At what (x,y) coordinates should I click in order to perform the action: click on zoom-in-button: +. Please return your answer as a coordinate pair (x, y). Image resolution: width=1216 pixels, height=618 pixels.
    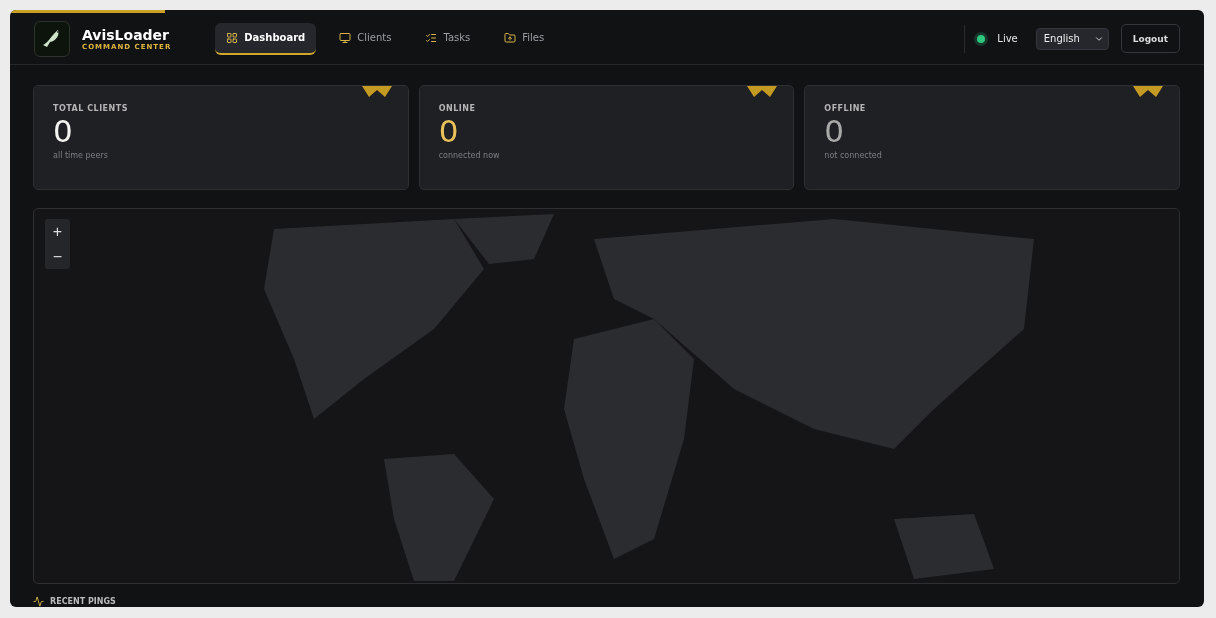
    Looking at the image, I should click on (57, 231).